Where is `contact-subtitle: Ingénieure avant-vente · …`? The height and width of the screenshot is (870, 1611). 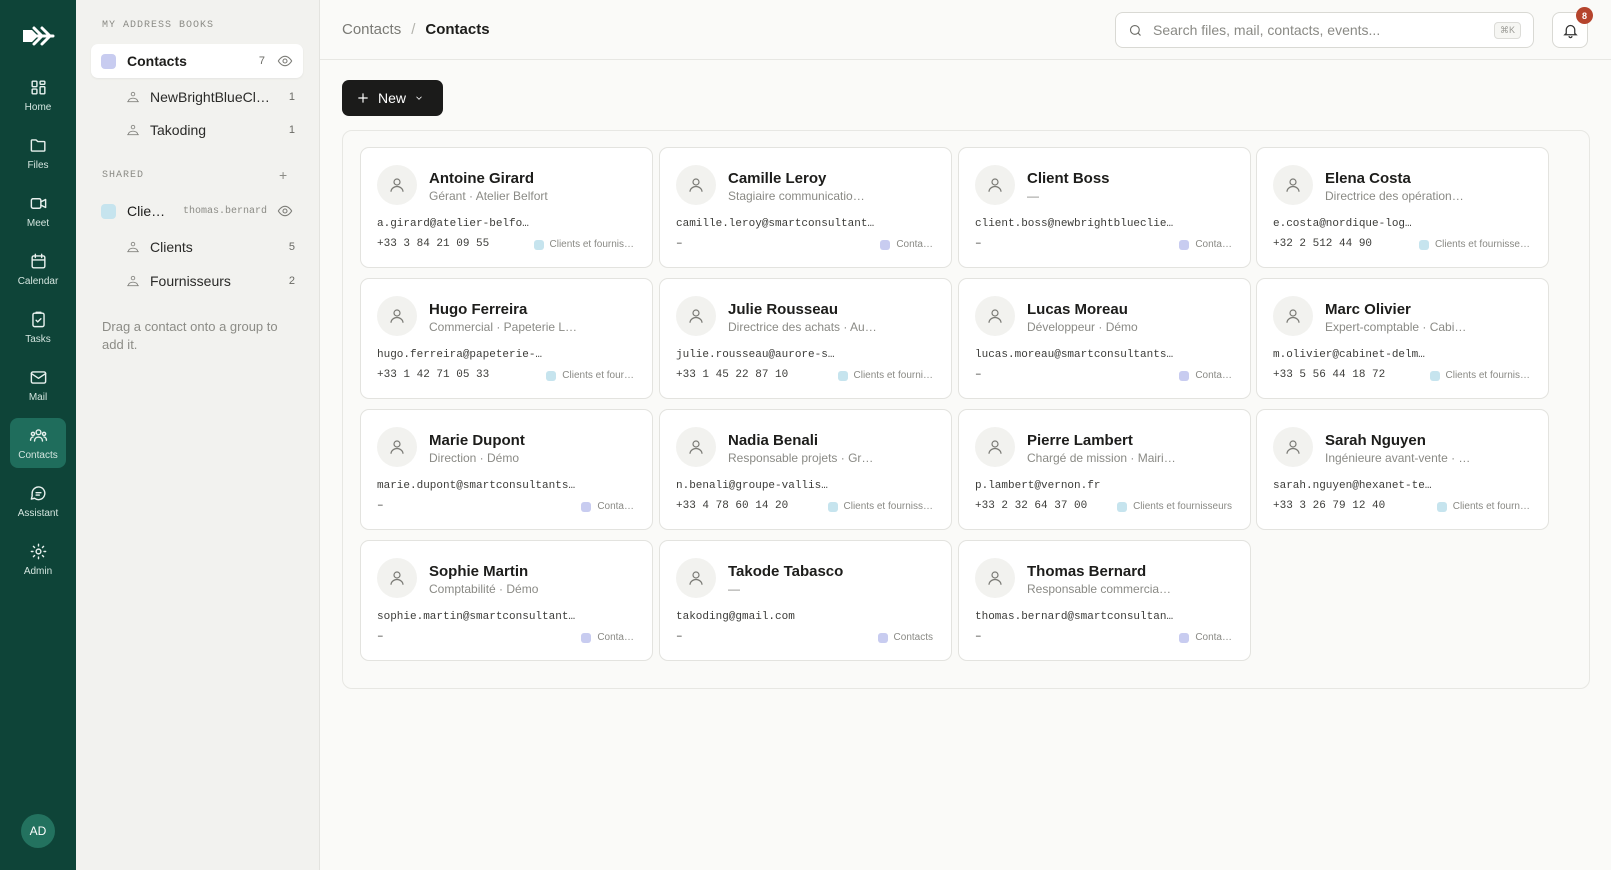
contact-subtitle: Ingénieure avant-vente · … is located at coordinates (1398, 458).